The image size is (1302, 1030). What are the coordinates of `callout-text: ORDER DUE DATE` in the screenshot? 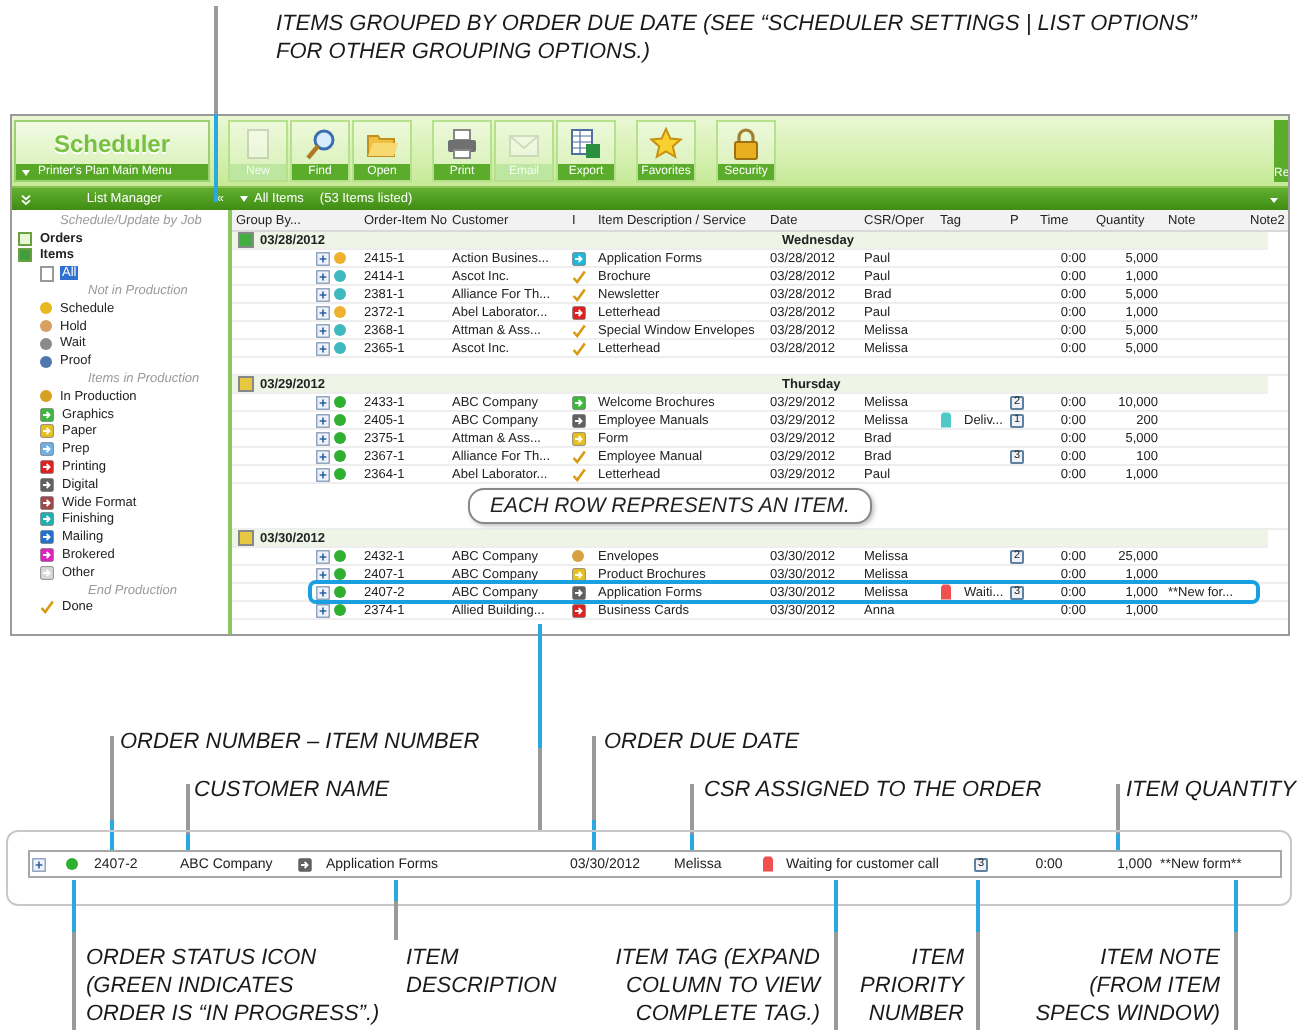 It's located at (702, 742).